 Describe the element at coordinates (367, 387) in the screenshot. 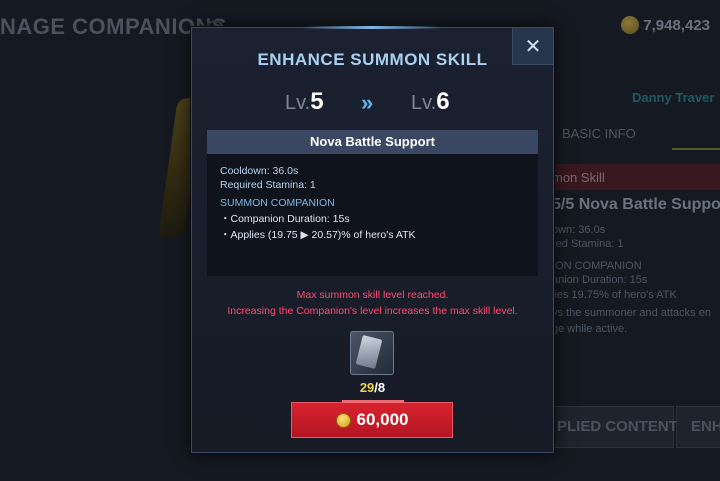

I see `material-owned: 29` at that location.